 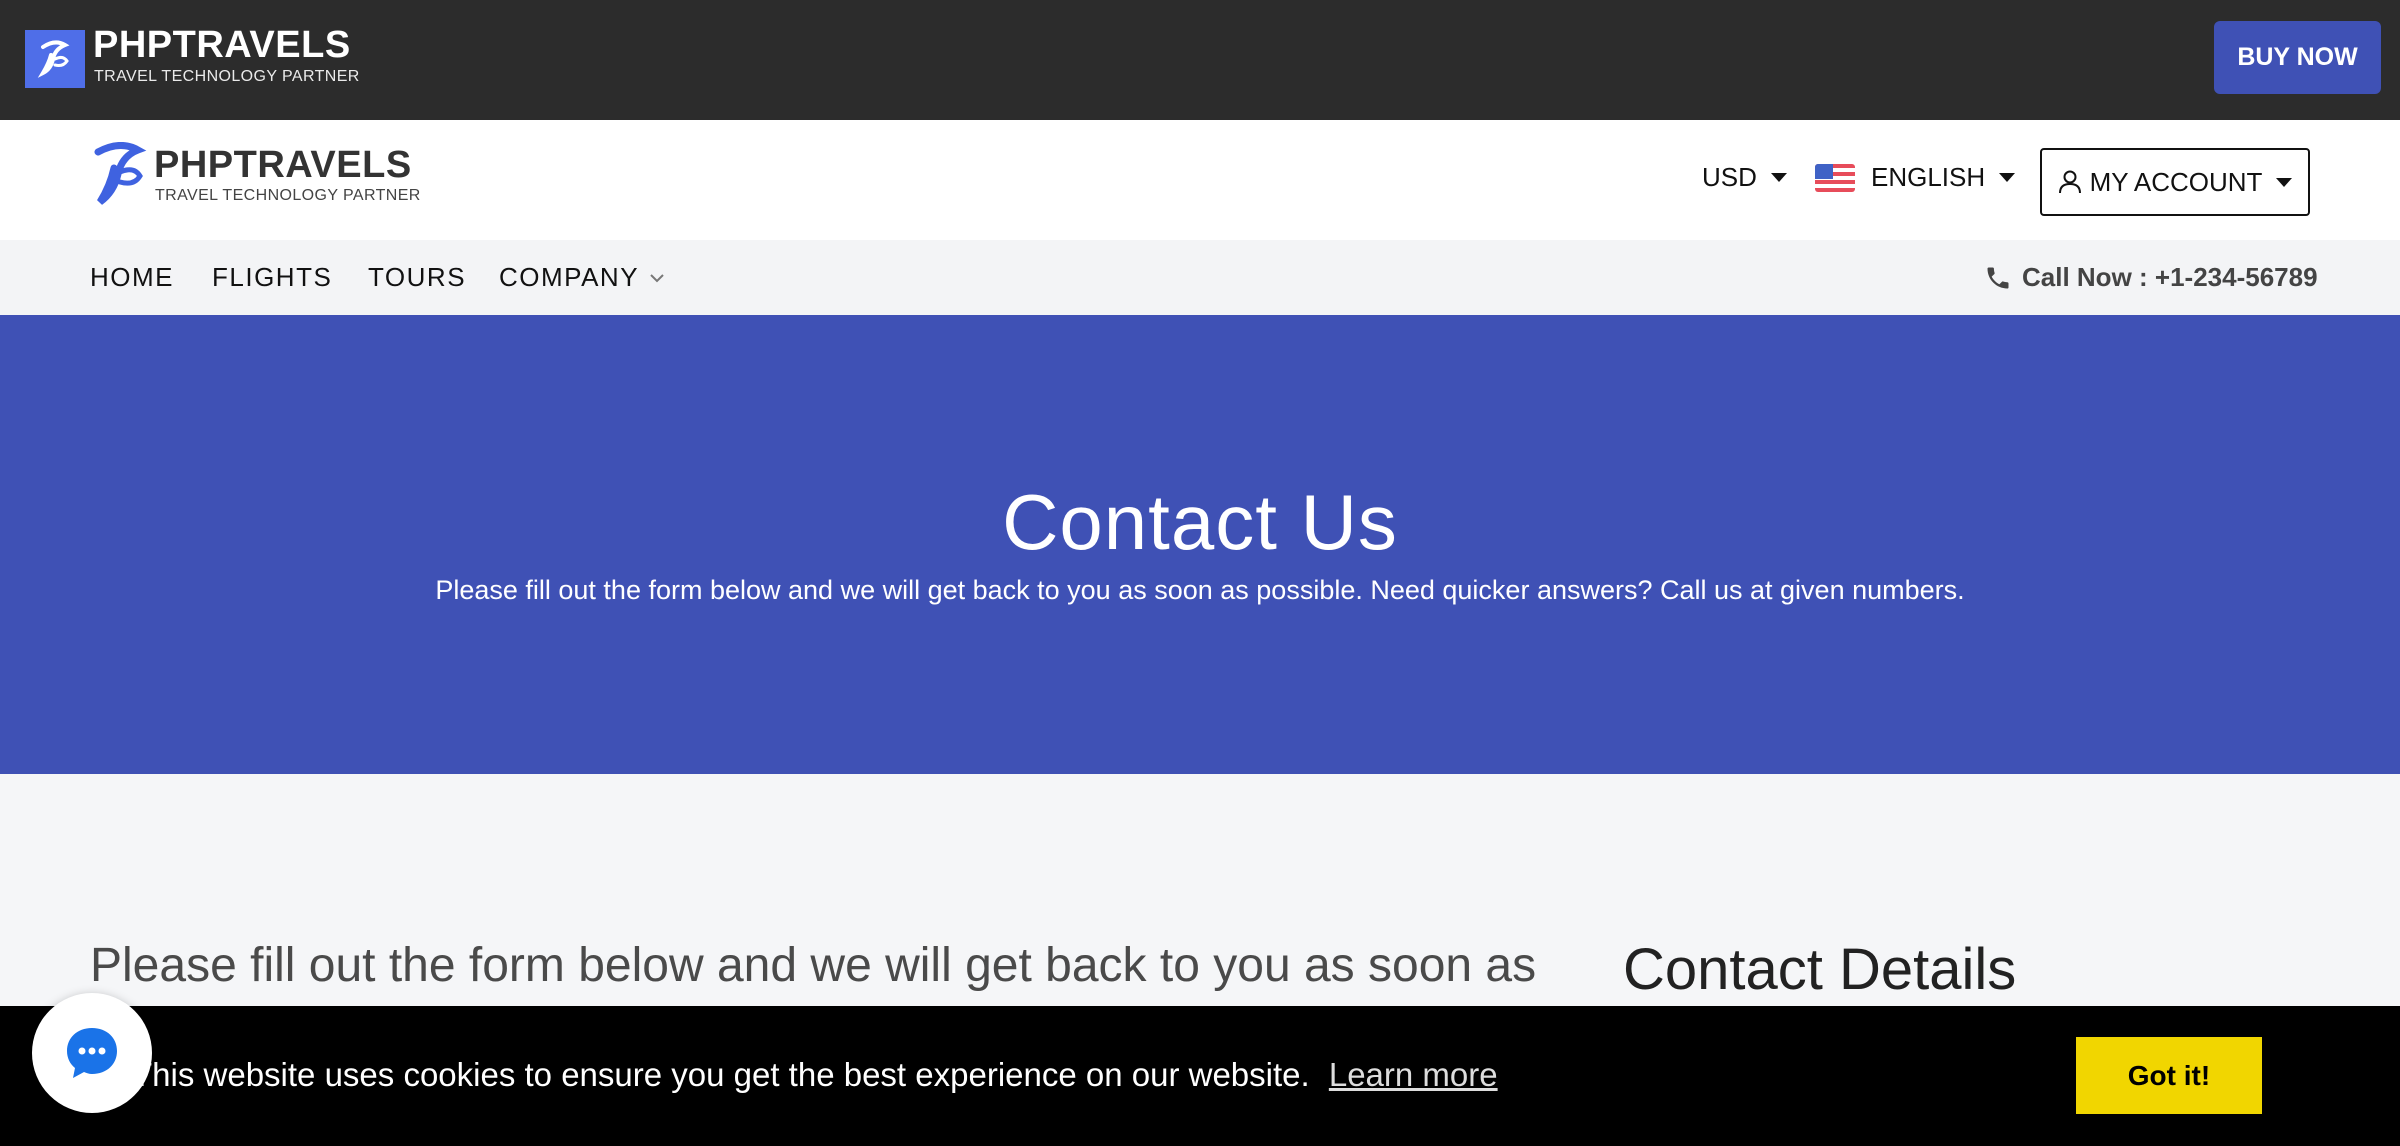 What do you see at coordinates (417, 277) in the screenshot?
I see `nav-tours: TOURS` at bounding box center [417, 277].